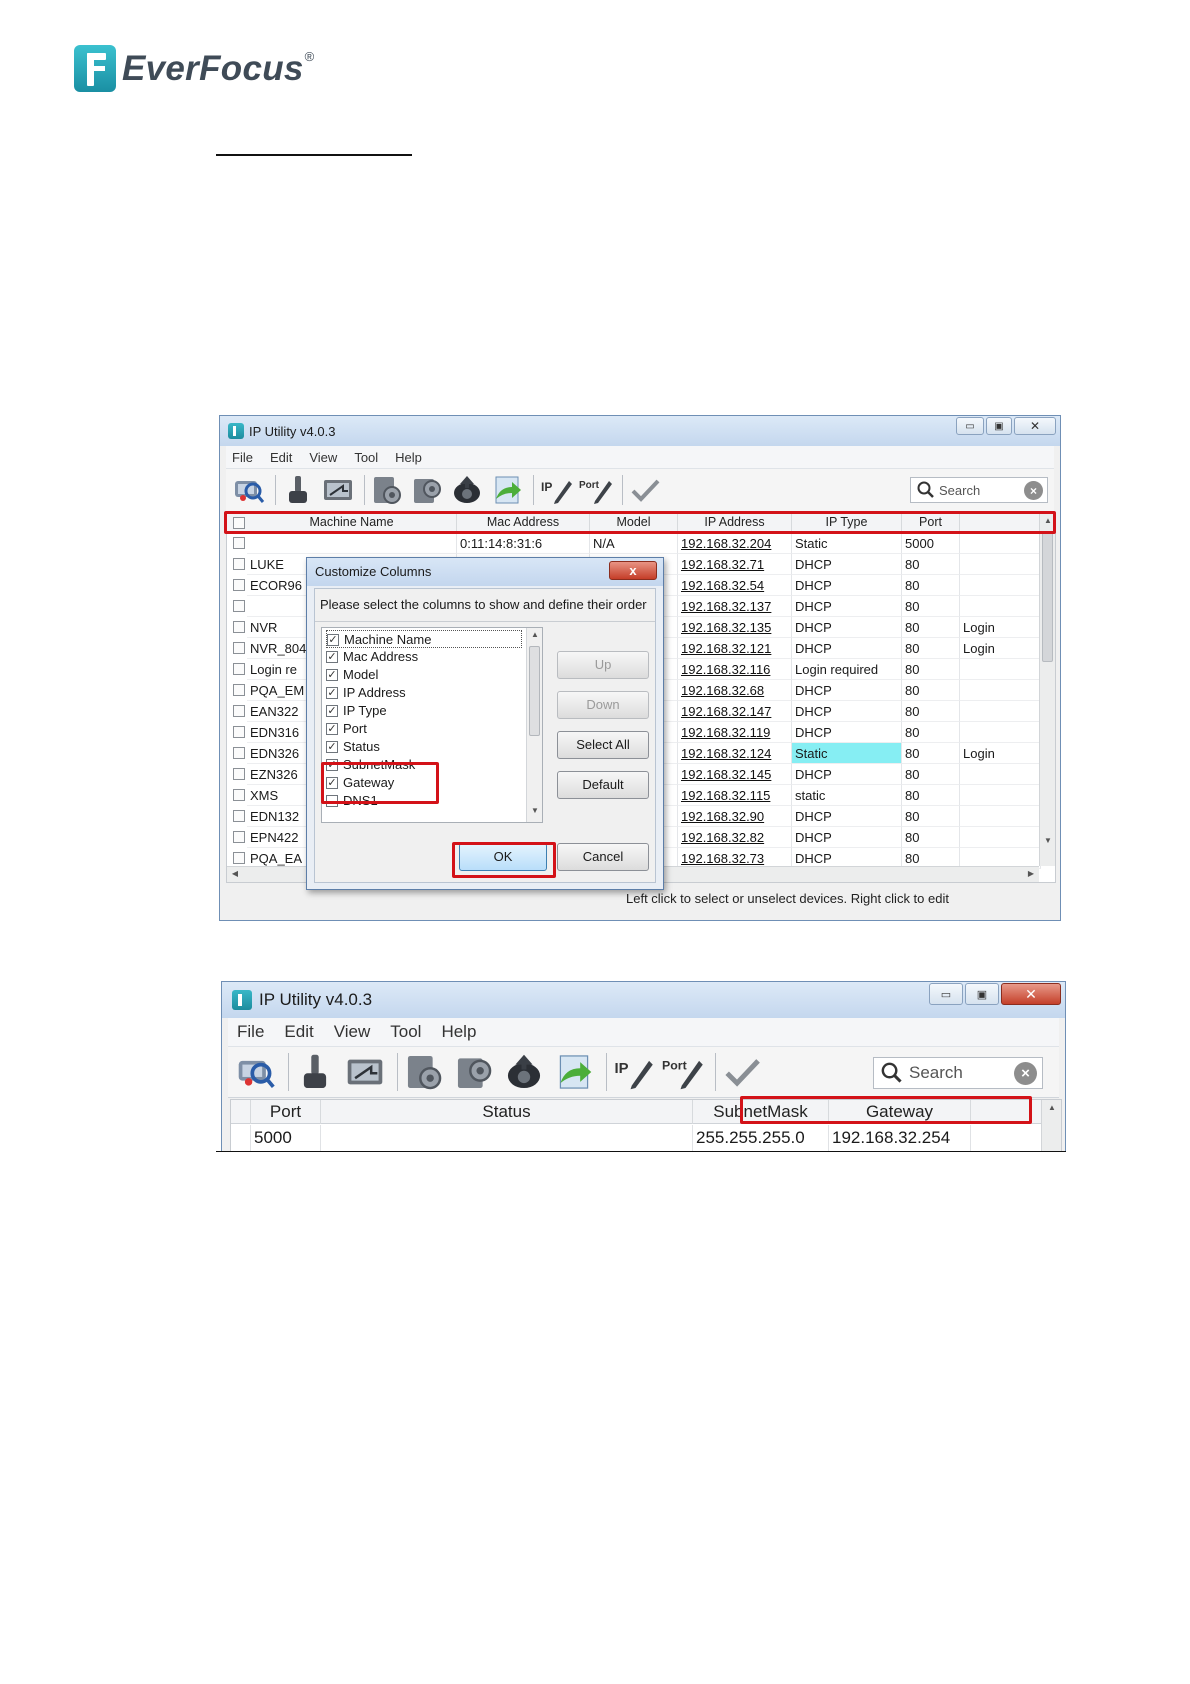  What do you see at coordinates (256, 1072) in the screenshot?
I see `search-device-button` at bounding box center [256, 1072].